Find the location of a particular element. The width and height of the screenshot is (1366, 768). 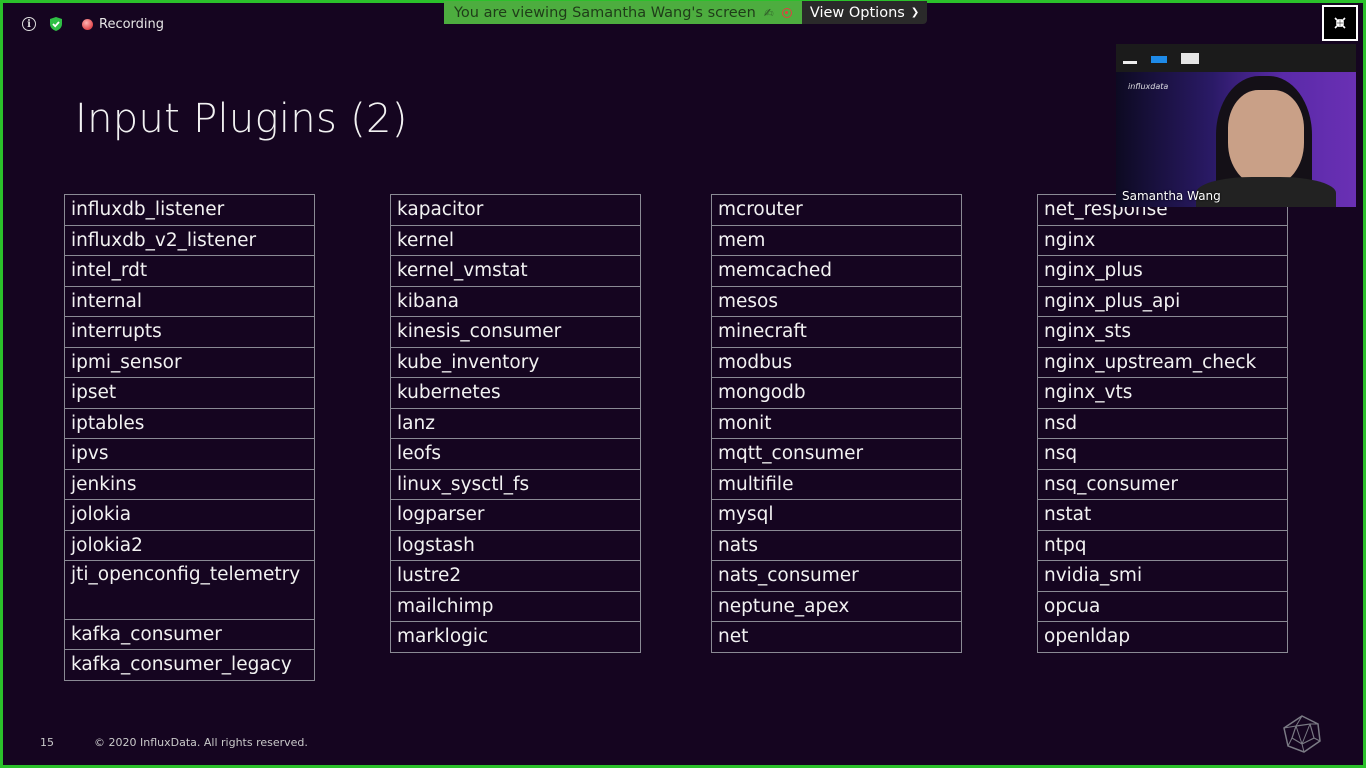

remote-control-icon: ✍ is located at coordinates (769, 13).